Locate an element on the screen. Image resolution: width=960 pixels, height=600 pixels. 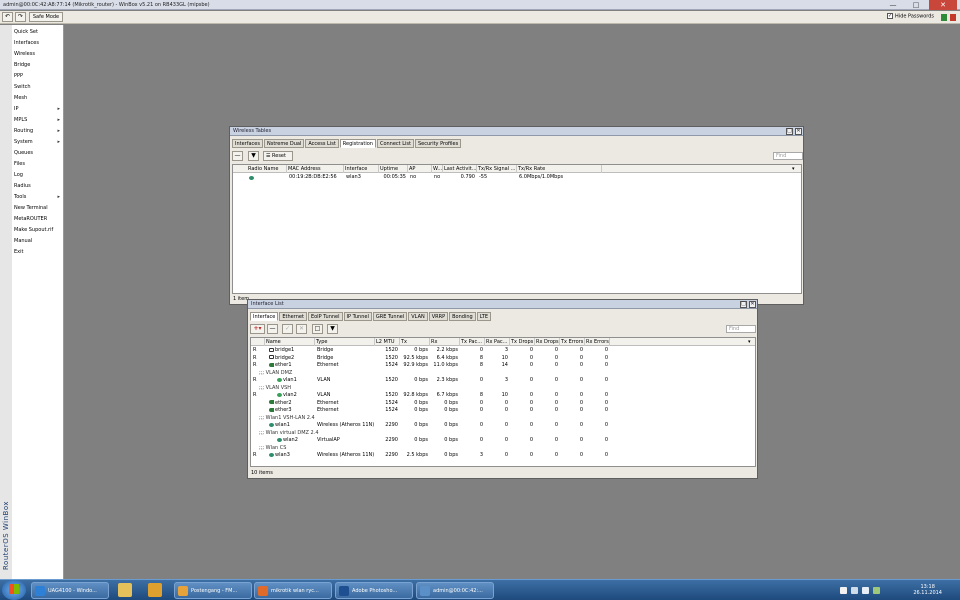
column-header: Rx is located at coordinates (445, 342).